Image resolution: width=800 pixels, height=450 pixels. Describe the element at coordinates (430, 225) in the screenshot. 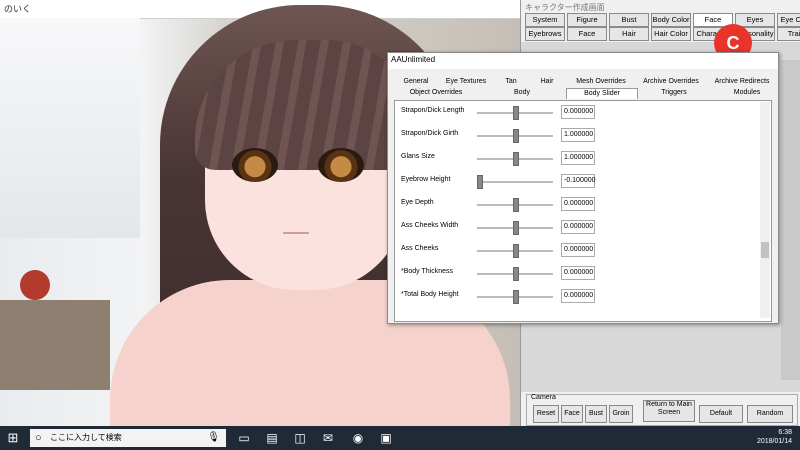

I see `slider-label: Ass Cheeks Width` at that location.